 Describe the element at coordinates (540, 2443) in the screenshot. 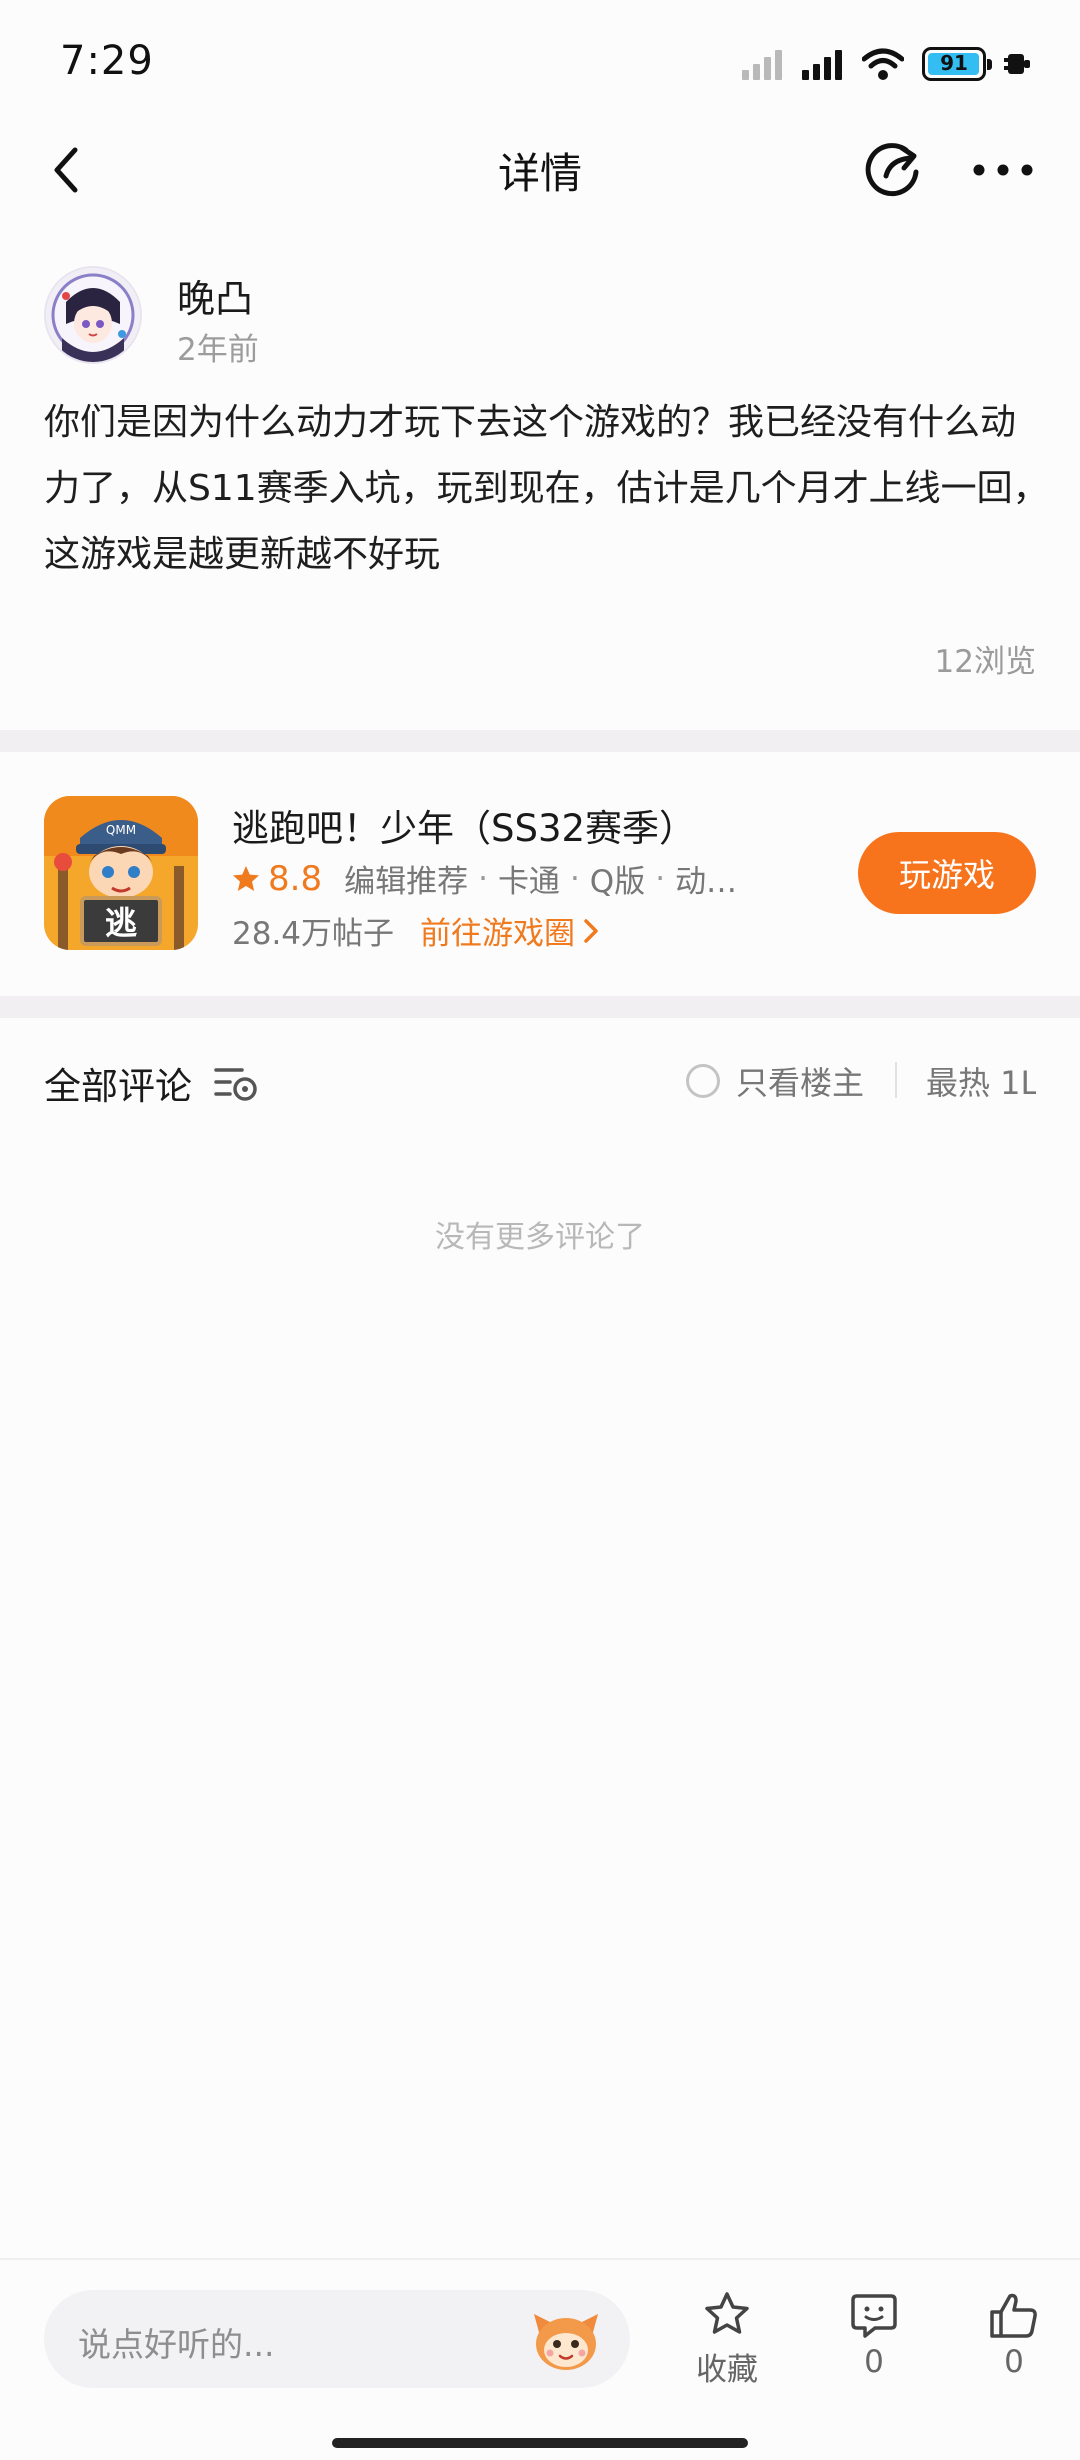

I see `home-indicator` at that location.